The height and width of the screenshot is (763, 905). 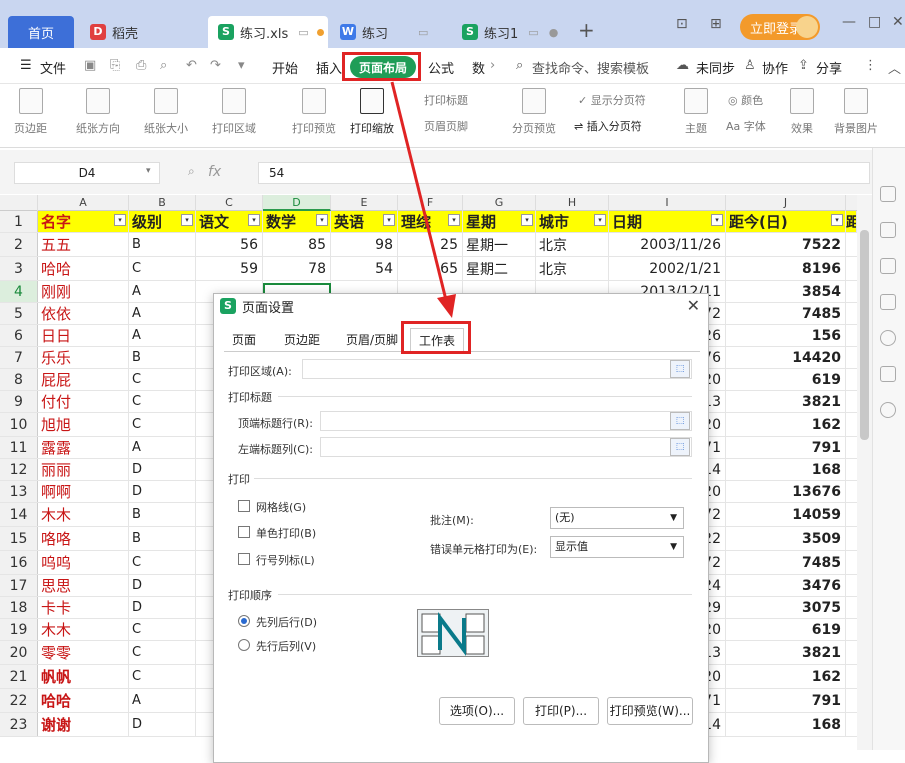 I want to click on tab-docer: D 稻壳, so click(x=140, y=32).